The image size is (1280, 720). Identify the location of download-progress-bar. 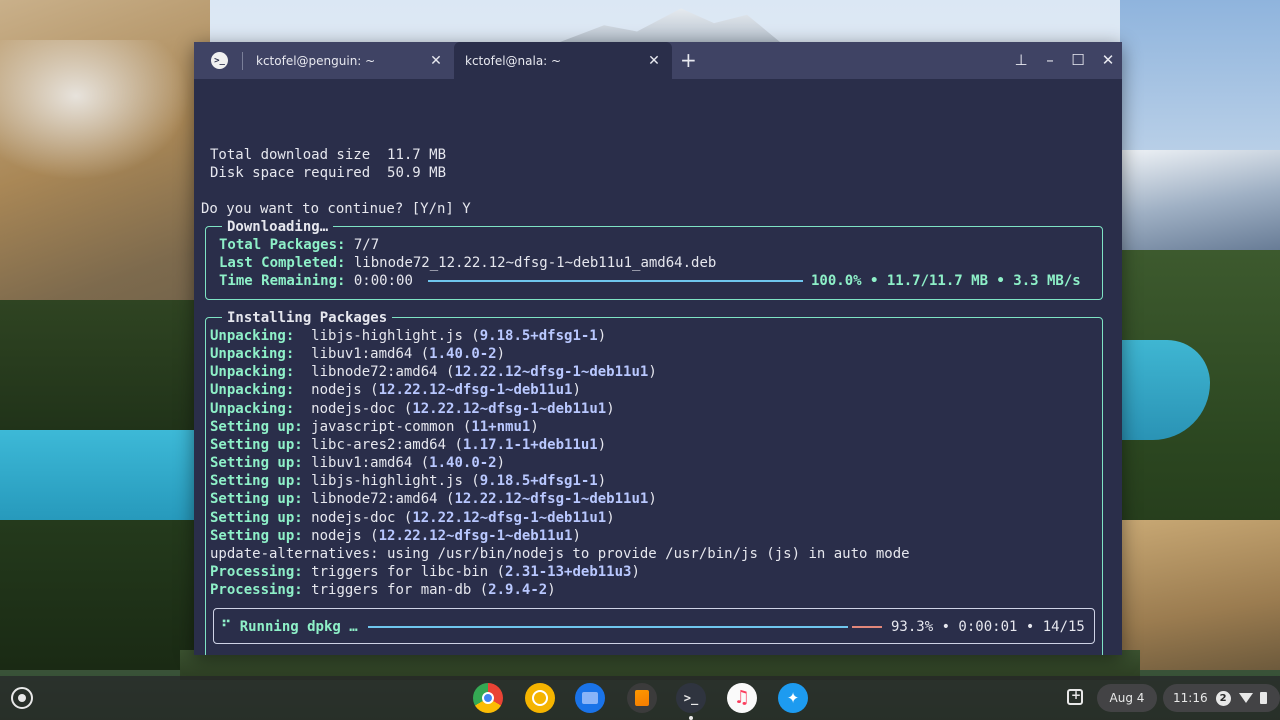
(615, 281).